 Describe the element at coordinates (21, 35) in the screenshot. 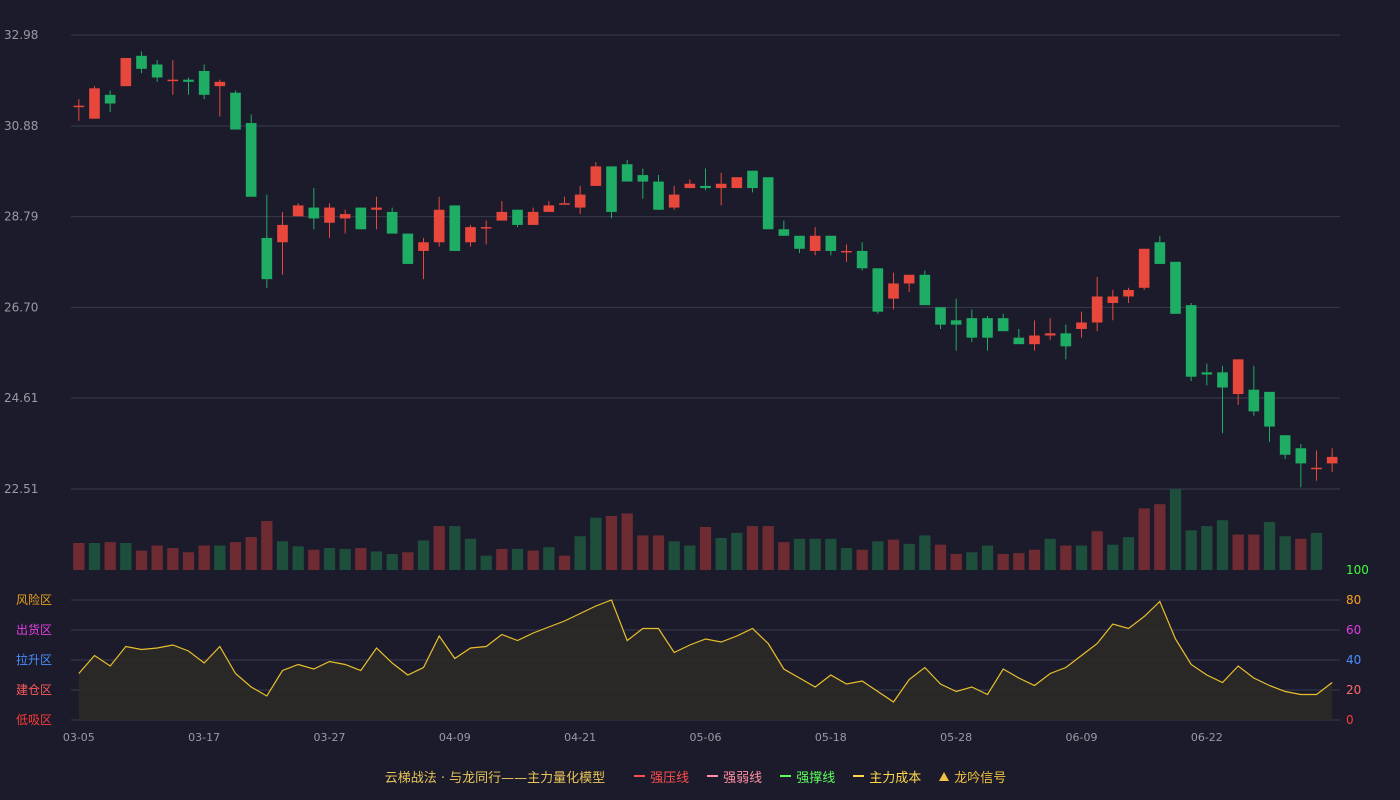

I see `price-y-tick-label: 32.98` at that location.